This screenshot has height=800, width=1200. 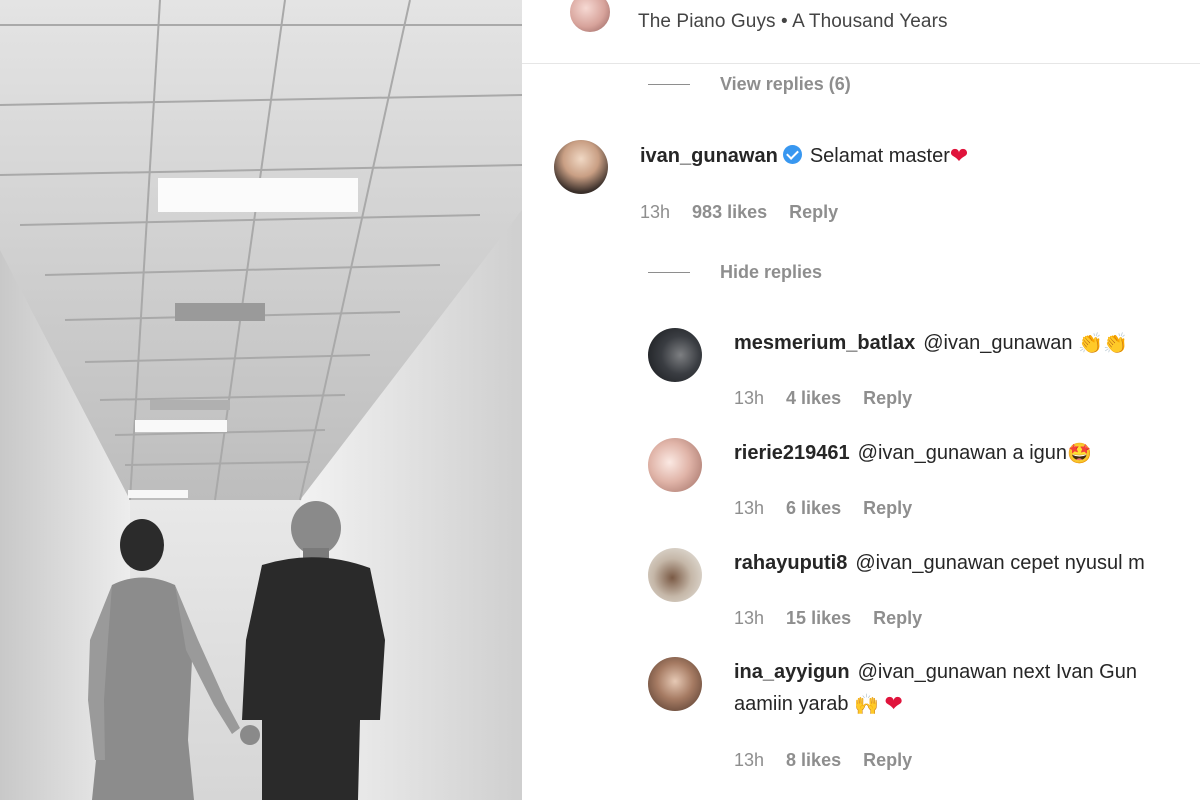 I want to click on comment-username: ina_ayyigun, so click(x=792, y=672).